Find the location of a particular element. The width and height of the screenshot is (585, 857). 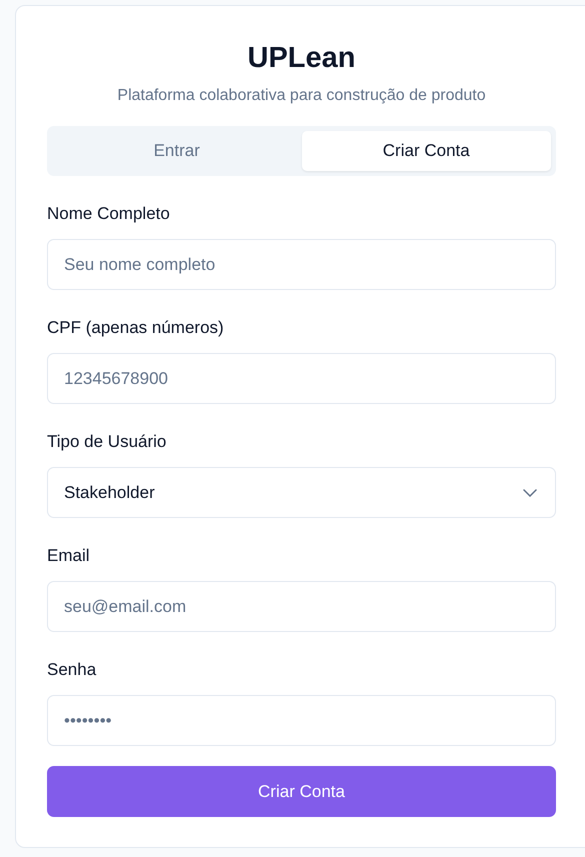

field-label: CPF (apenas números) is located at coordinates (136, 328).